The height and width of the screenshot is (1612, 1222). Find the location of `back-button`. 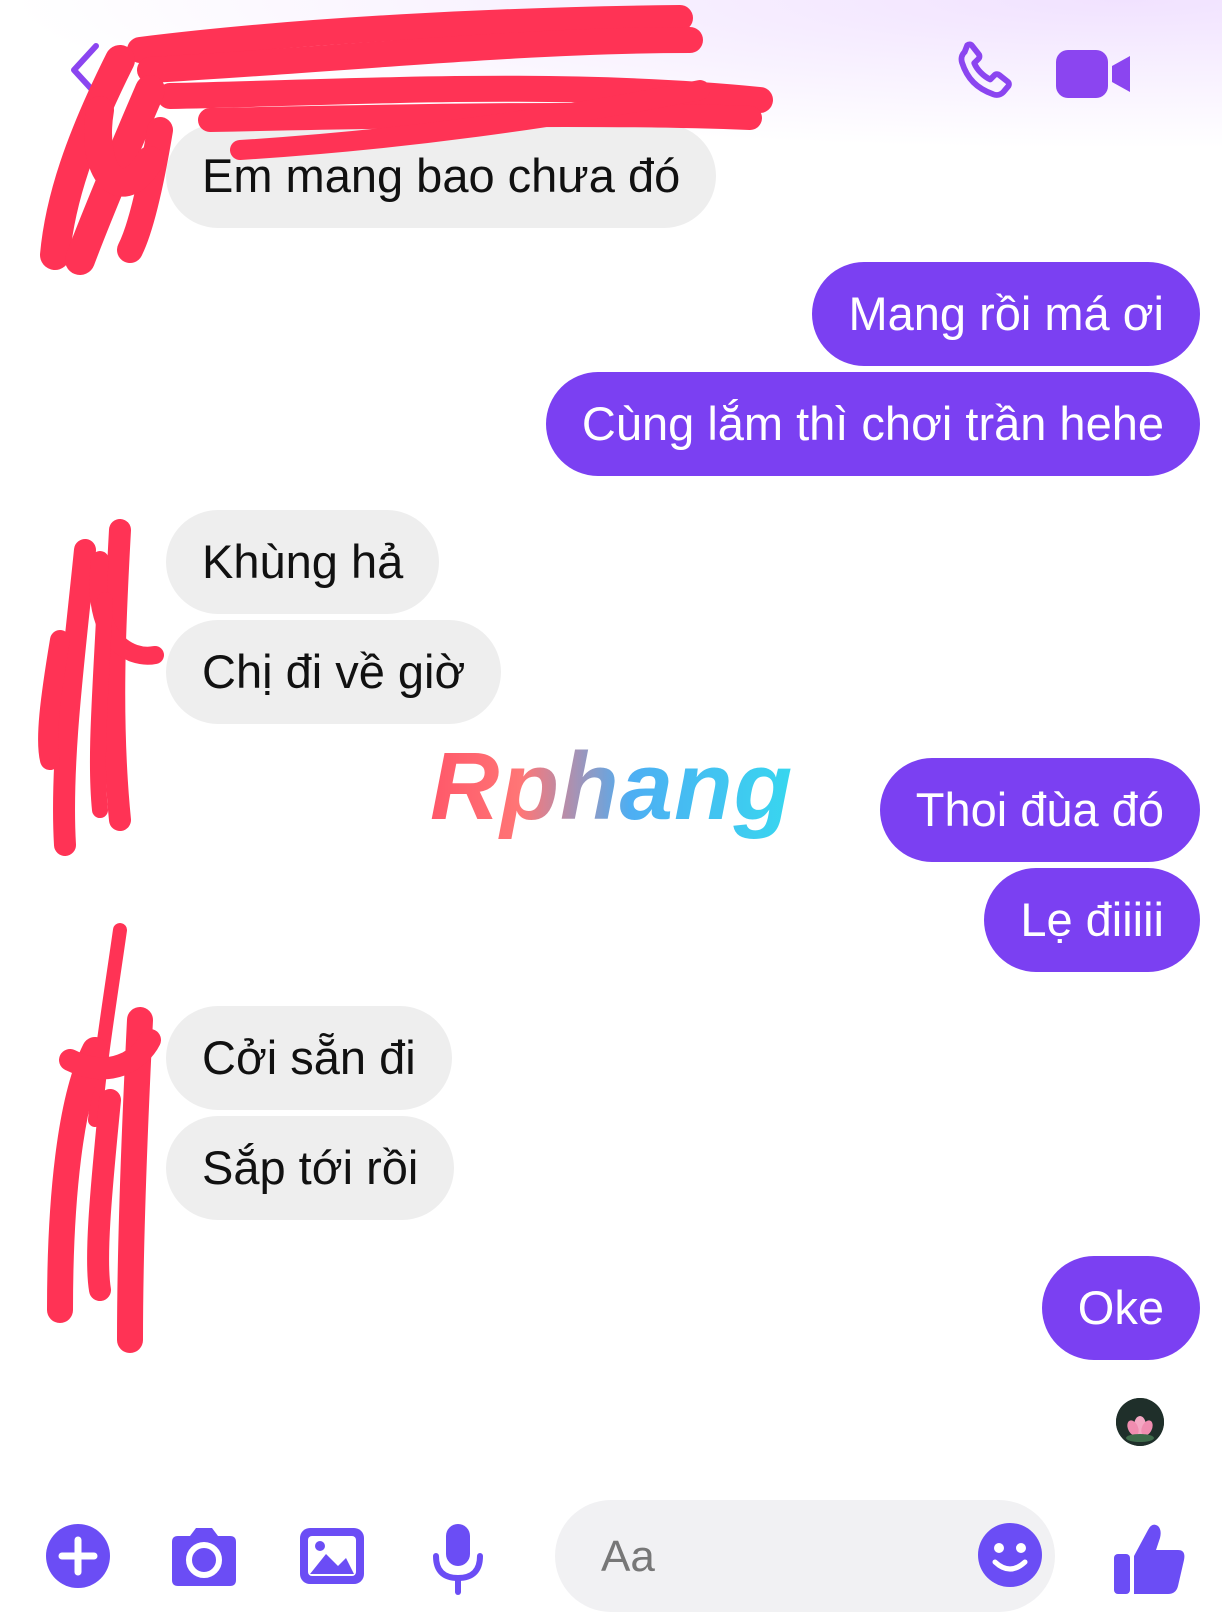

back-button is located at coordinates (87, 70).